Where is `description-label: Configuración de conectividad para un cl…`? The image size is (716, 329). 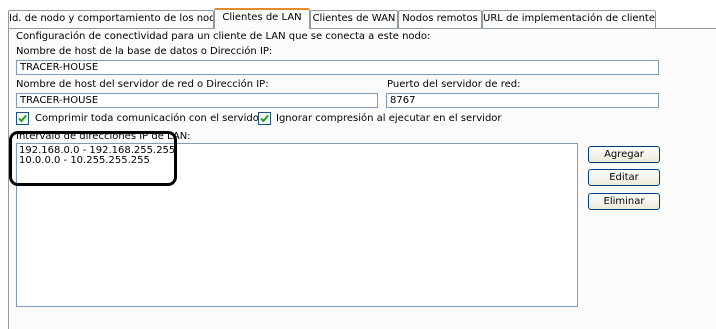
description-label: Configuración de conectividad para un cl… is located at coordinates (223, 36).